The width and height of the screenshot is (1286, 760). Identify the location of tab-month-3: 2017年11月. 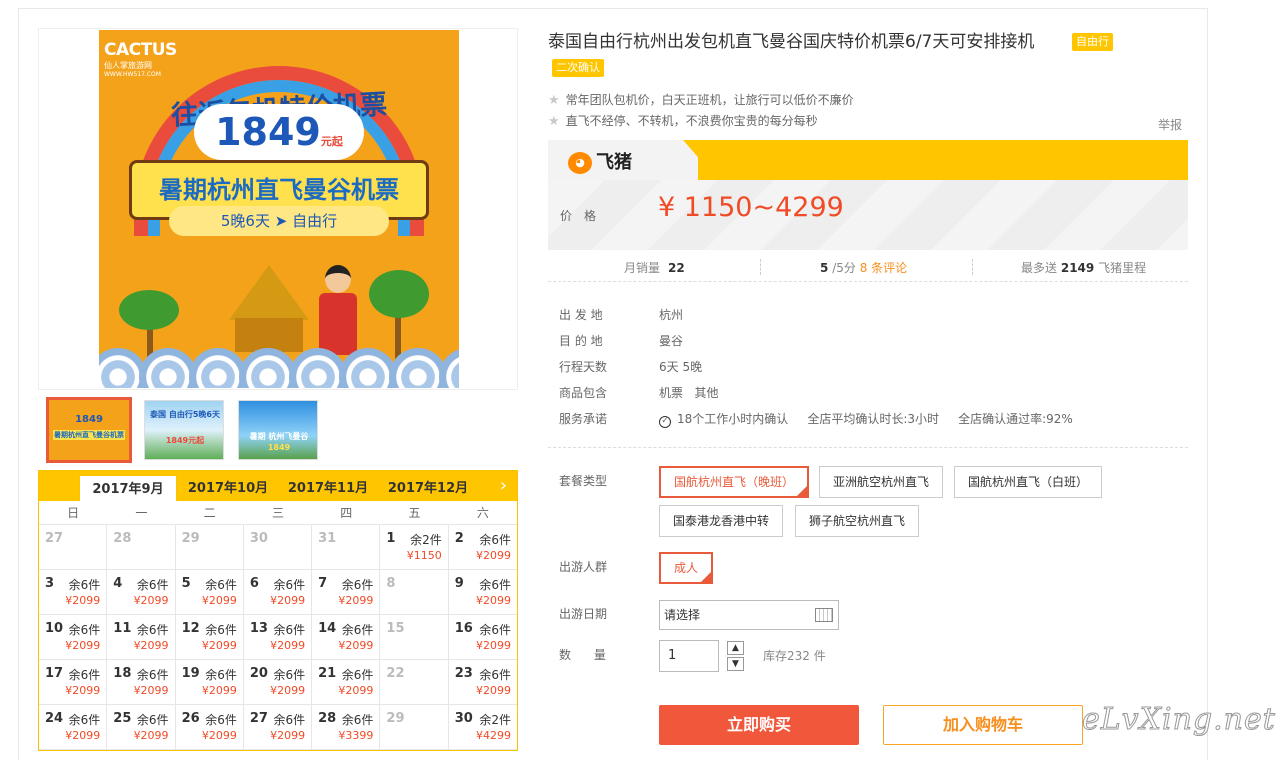
(328, 488).